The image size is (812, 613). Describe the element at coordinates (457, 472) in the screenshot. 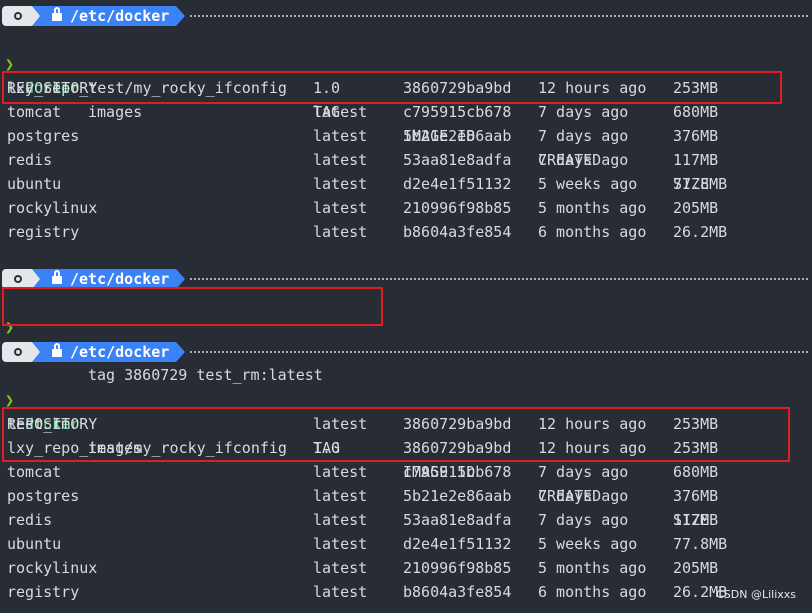

I see `cell-image-id: c795915cb678` at that location.